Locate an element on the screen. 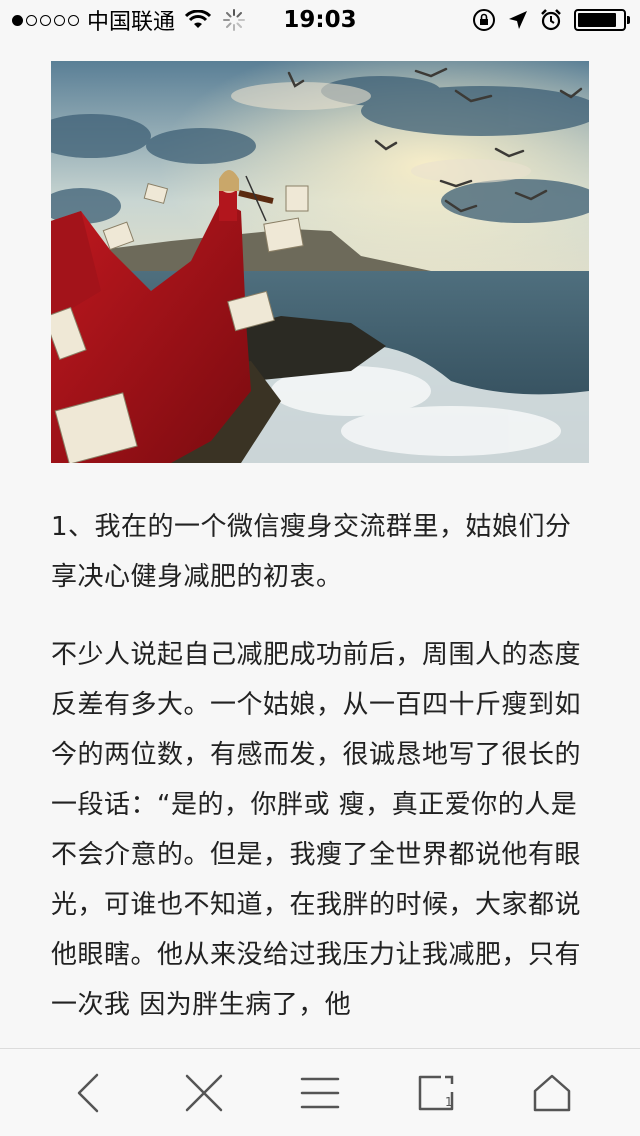 The height and width of the screenshot is (1136, 640). menu-icon is located at coordinates (320, 1092).